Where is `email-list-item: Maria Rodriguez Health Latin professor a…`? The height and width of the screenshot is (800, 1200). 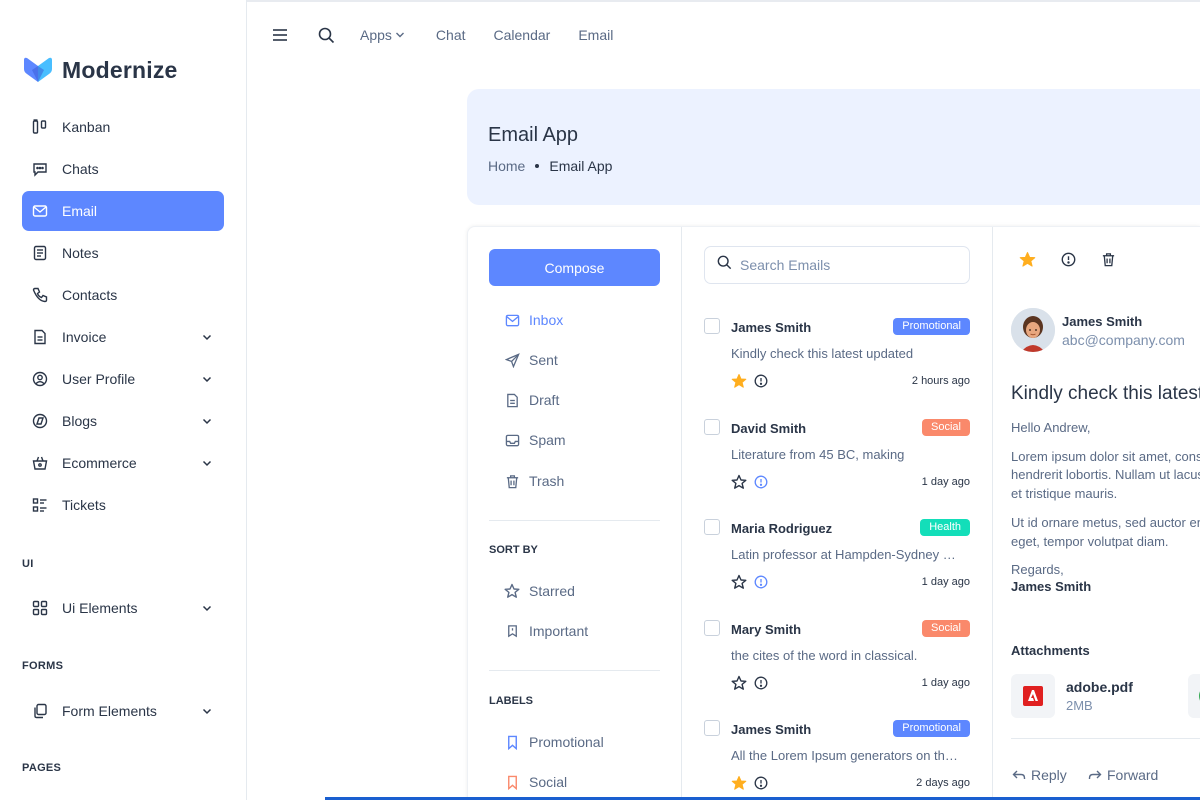
email-list-item: Maria Rodriguez Health Latin professor a… is located at coordinates (837, 564).